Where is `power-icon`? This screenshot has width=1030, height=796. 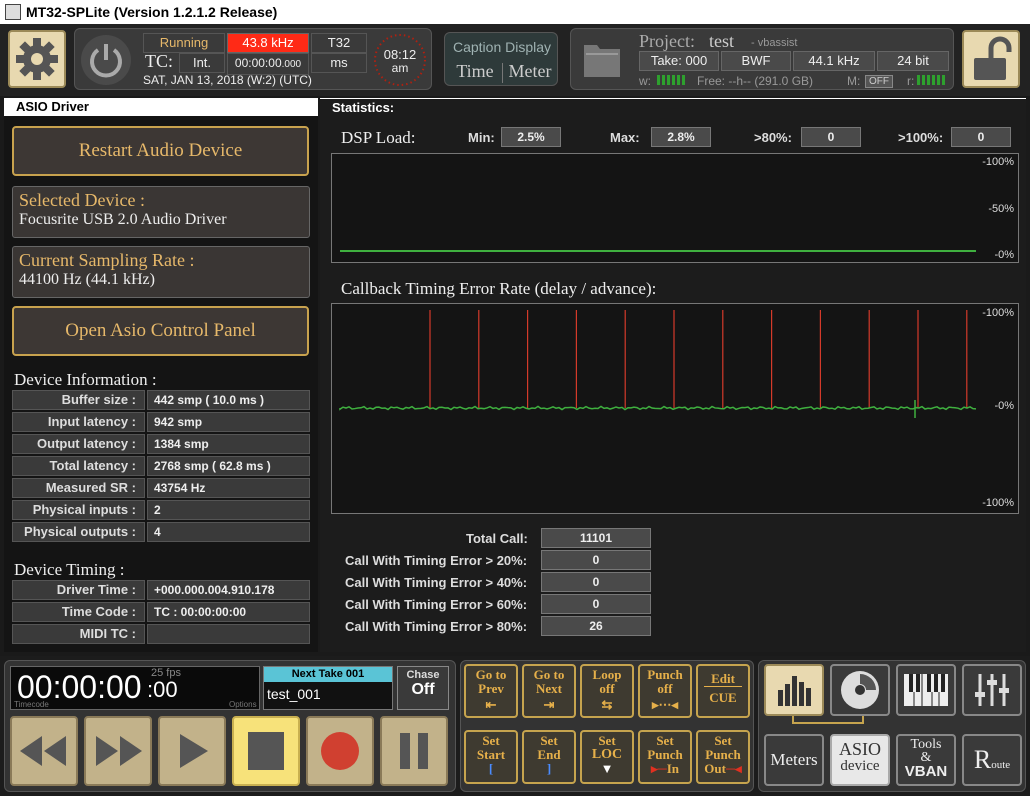
power-icon is located at coordinates (106, 61).